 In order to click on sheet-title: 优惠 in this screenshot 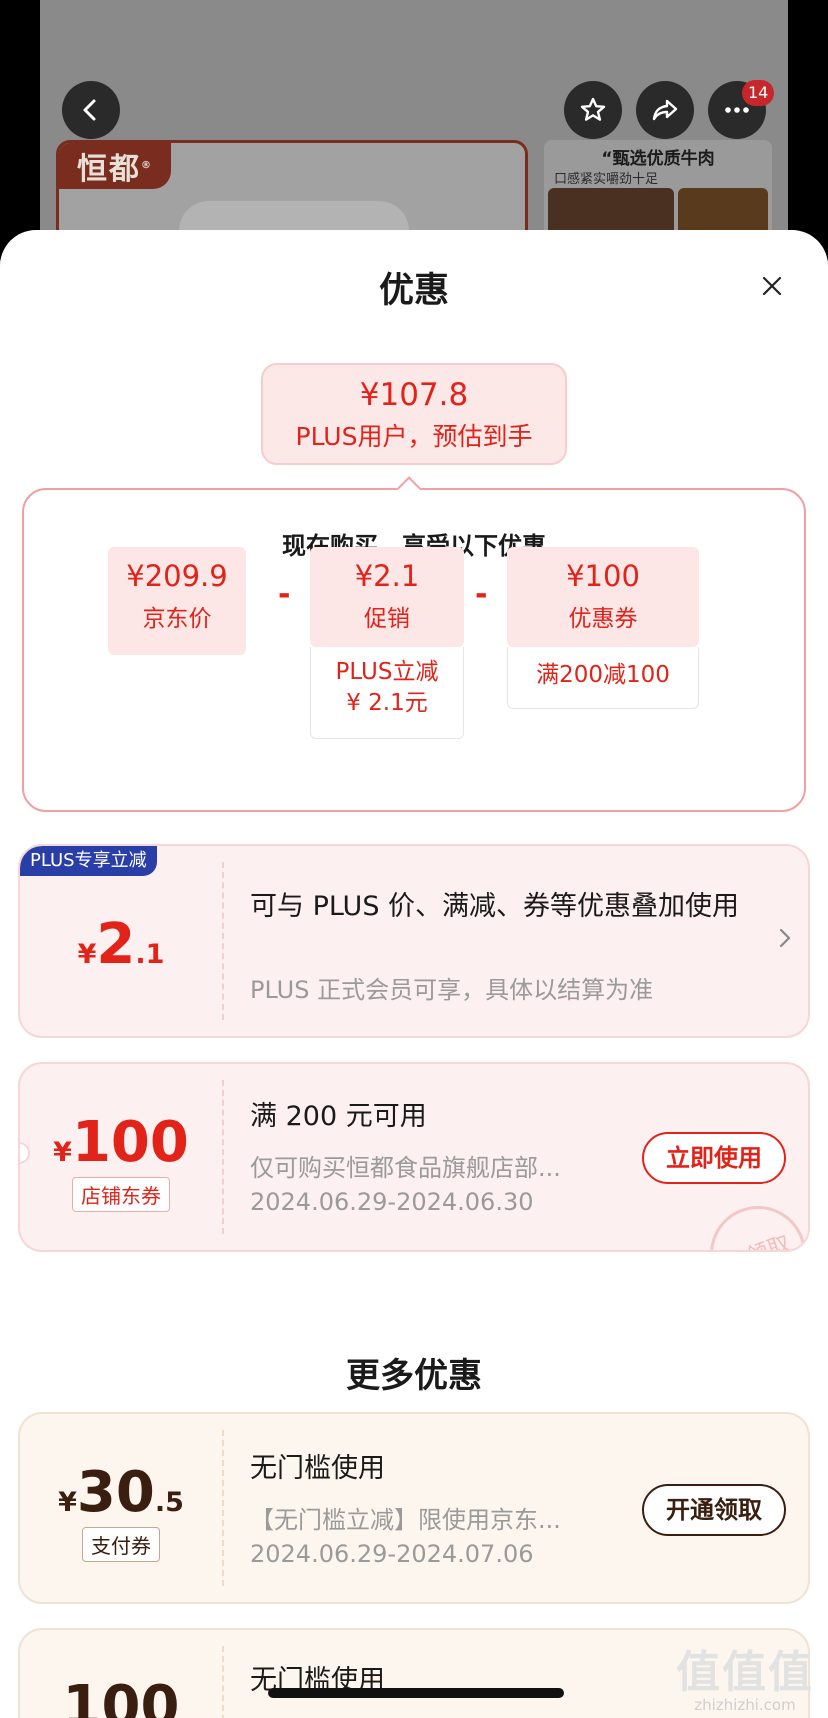, I will do `click(413, 291)`.